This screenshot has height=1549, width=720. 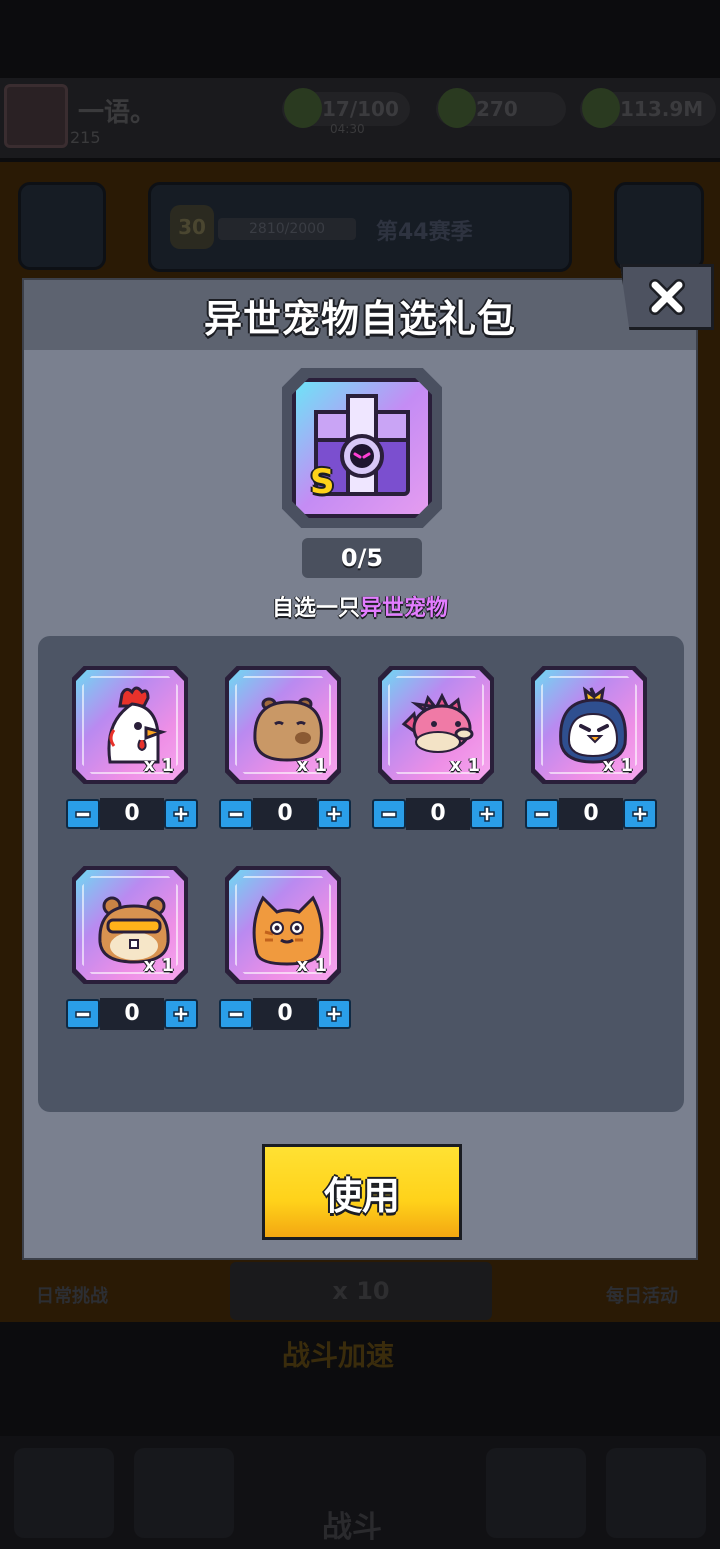 I want to click on daily-challenge-label: 日常挑战, so click(x=72, y=1296).